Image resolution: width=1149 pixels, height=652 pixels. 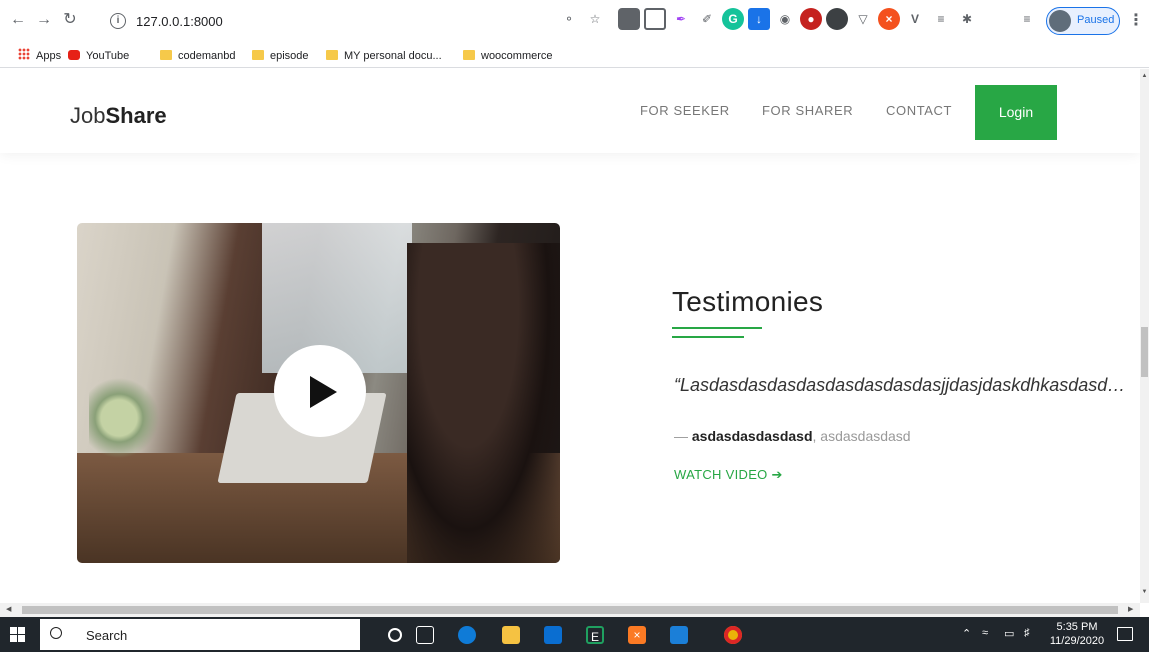 I want to click on login-button: Login, so click(x=1016, y=112).